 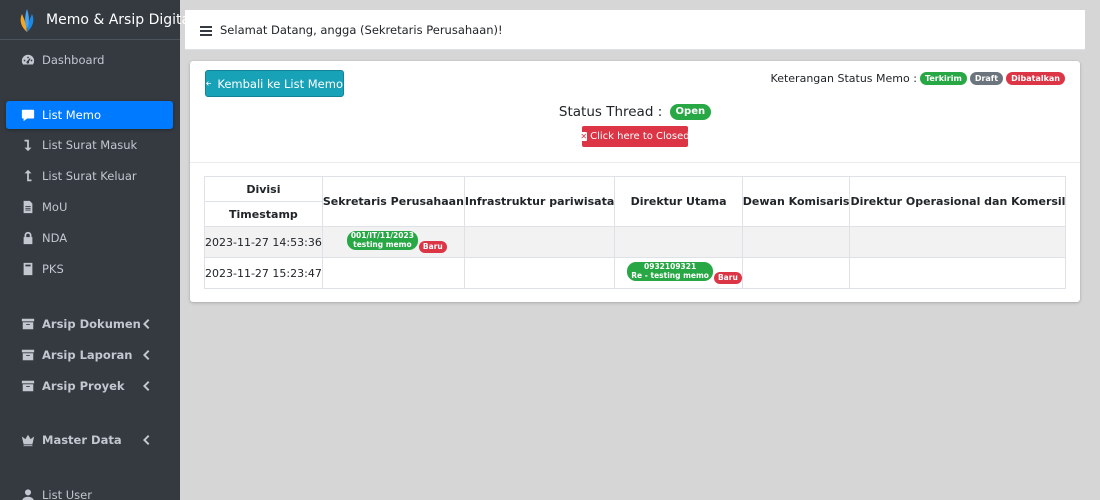 I want to click on sidebar-item-label: Arsip Dokumen, so click(x=91, y=324).